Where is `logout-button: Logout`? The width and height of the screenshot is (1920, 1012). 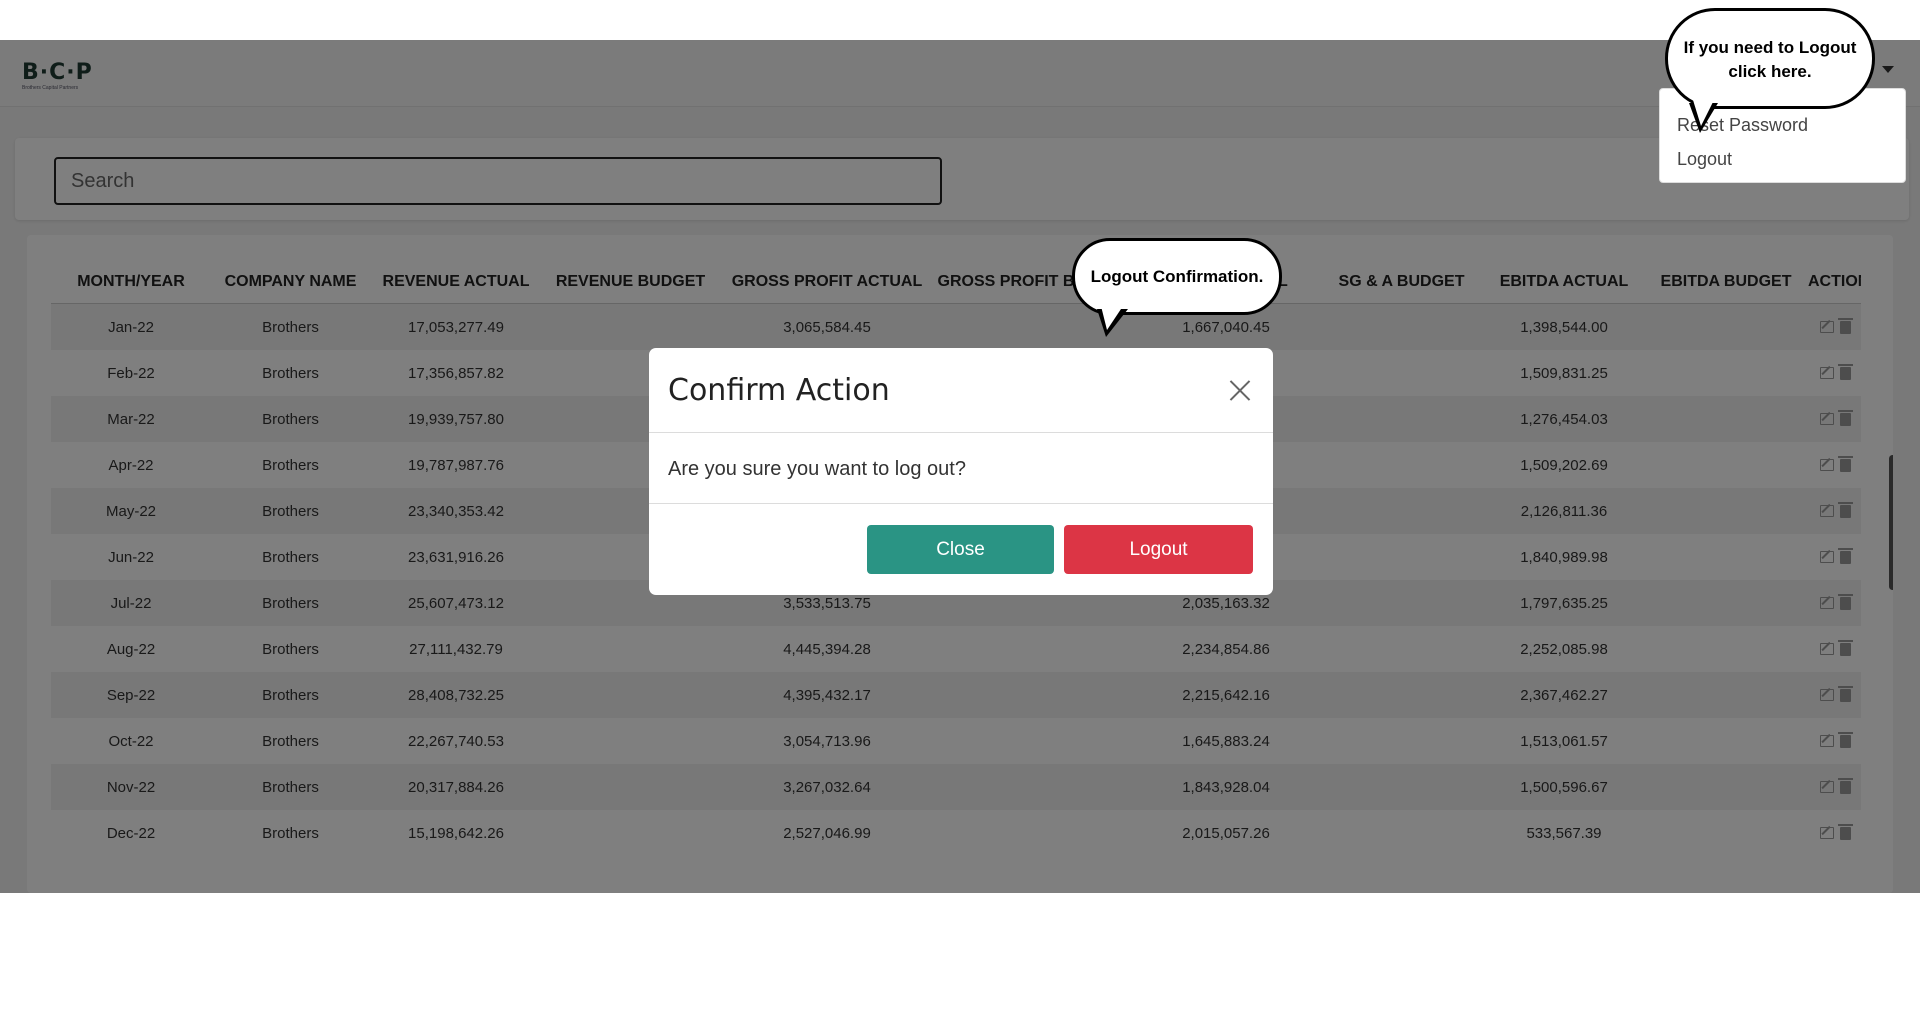
logout-button: Logout is located at coordinates (1158, 549).